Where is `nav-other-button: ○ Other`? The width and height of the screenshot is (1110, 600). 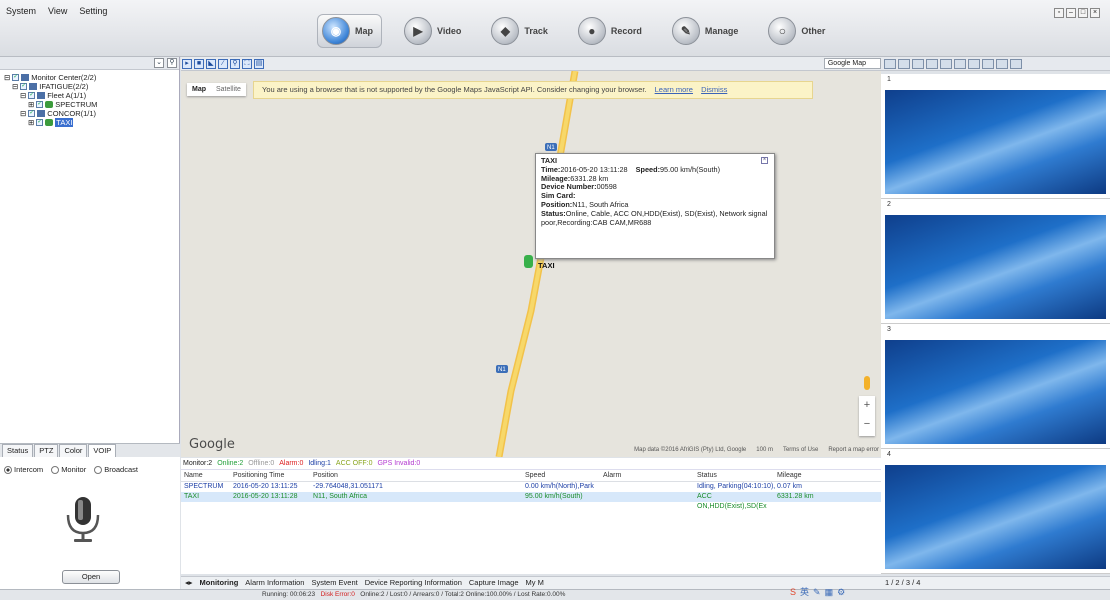
nav-other-button: ○ Other is located at coordinates (798, 31).